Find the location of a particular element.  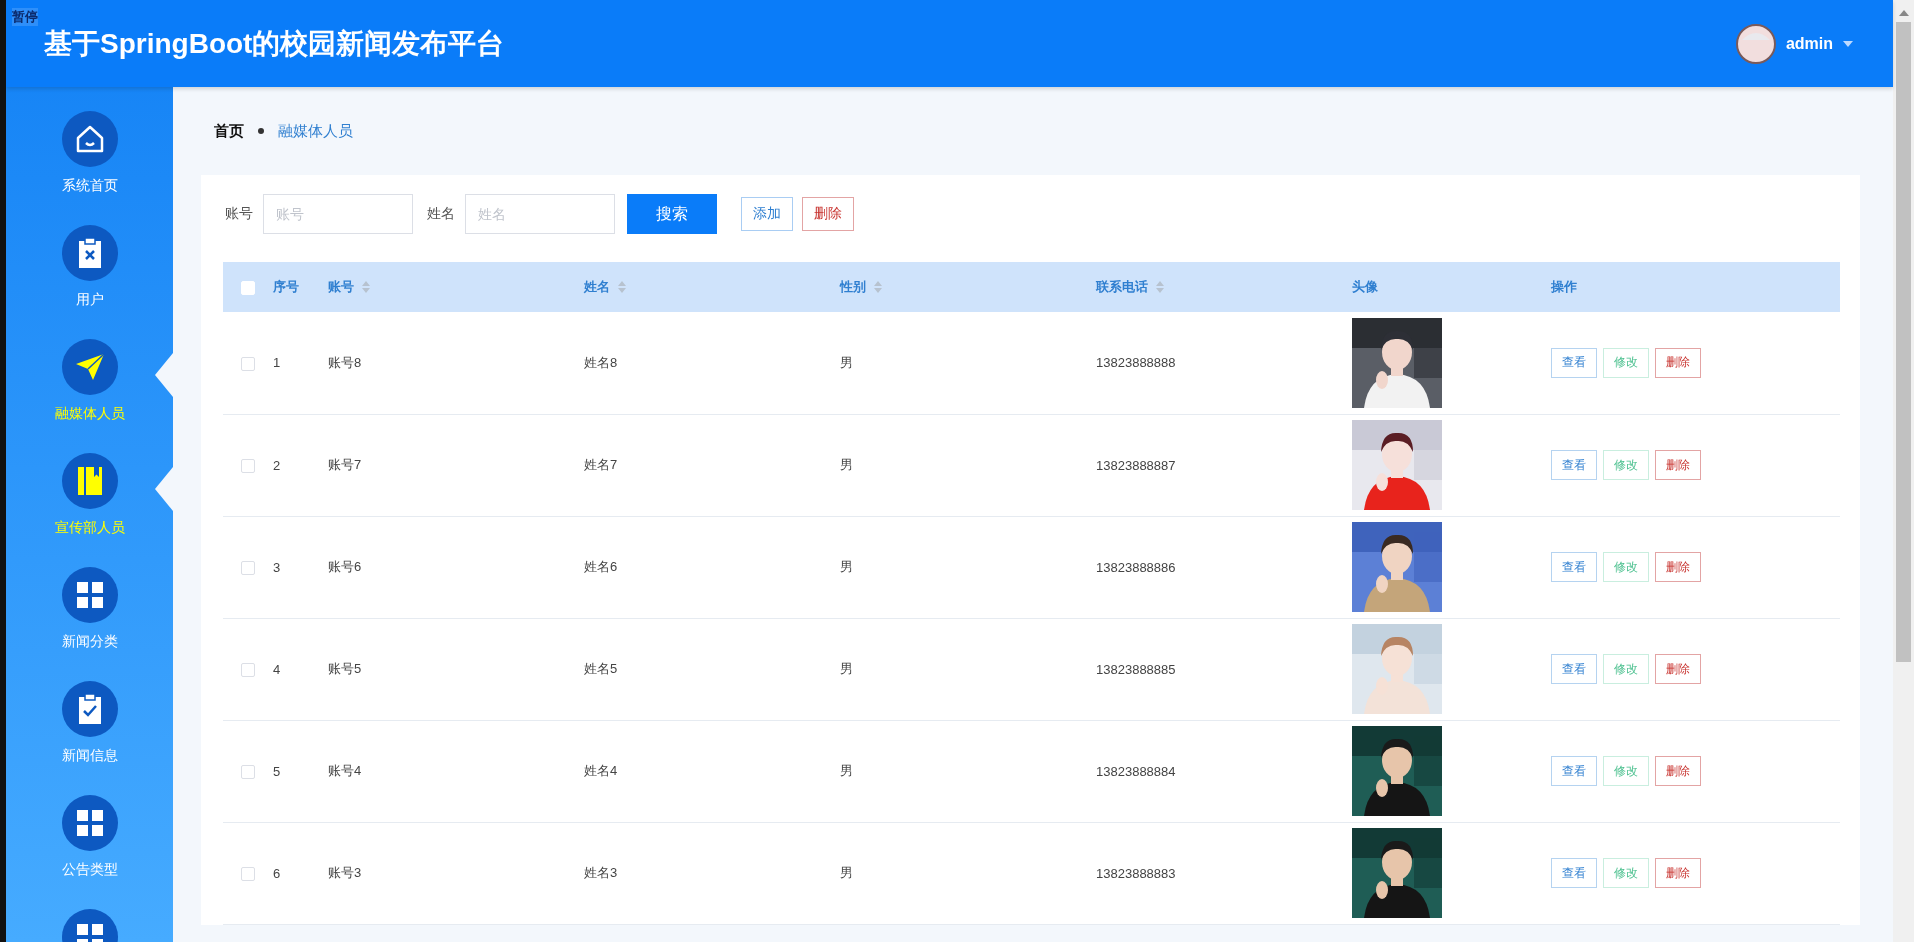

table-cell: 姓名7 is located at coordinates (601, 464).